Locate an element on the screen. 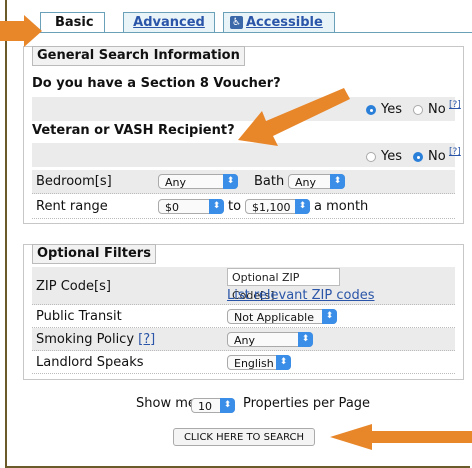 The image size is (472, 468). arrow-search is located at coordinates (401, 437).